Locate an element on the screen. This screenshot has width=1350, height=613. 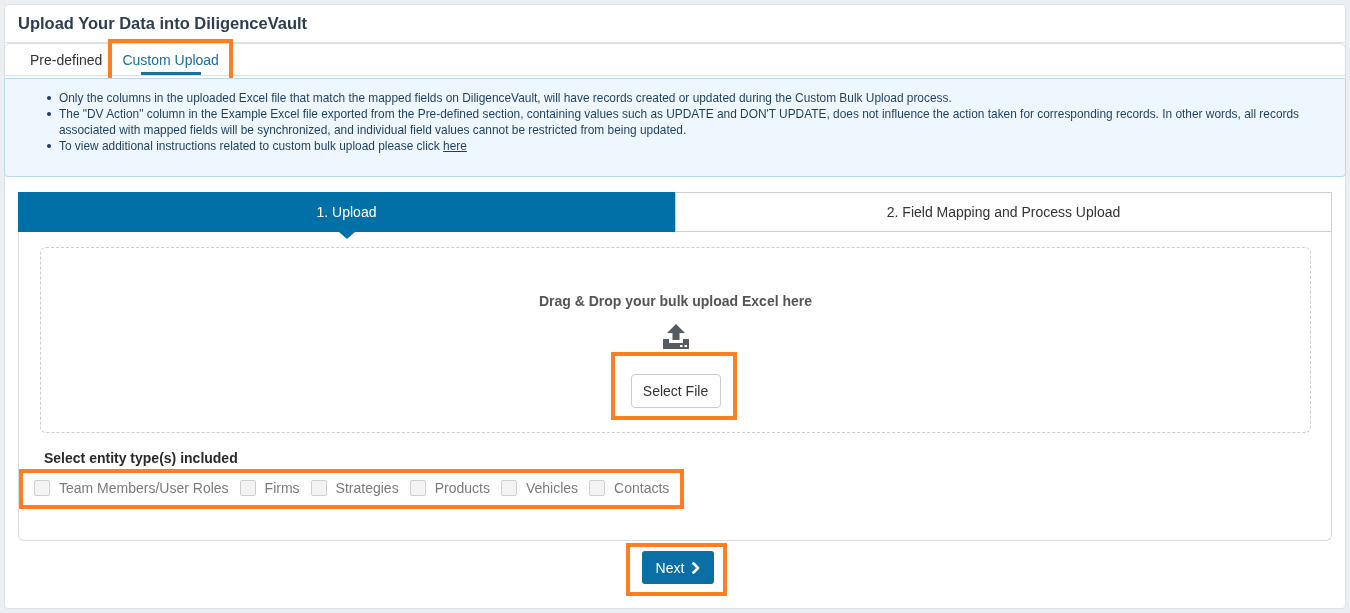
checkbox-label: Vehicles is located at coordinates (552, 488).